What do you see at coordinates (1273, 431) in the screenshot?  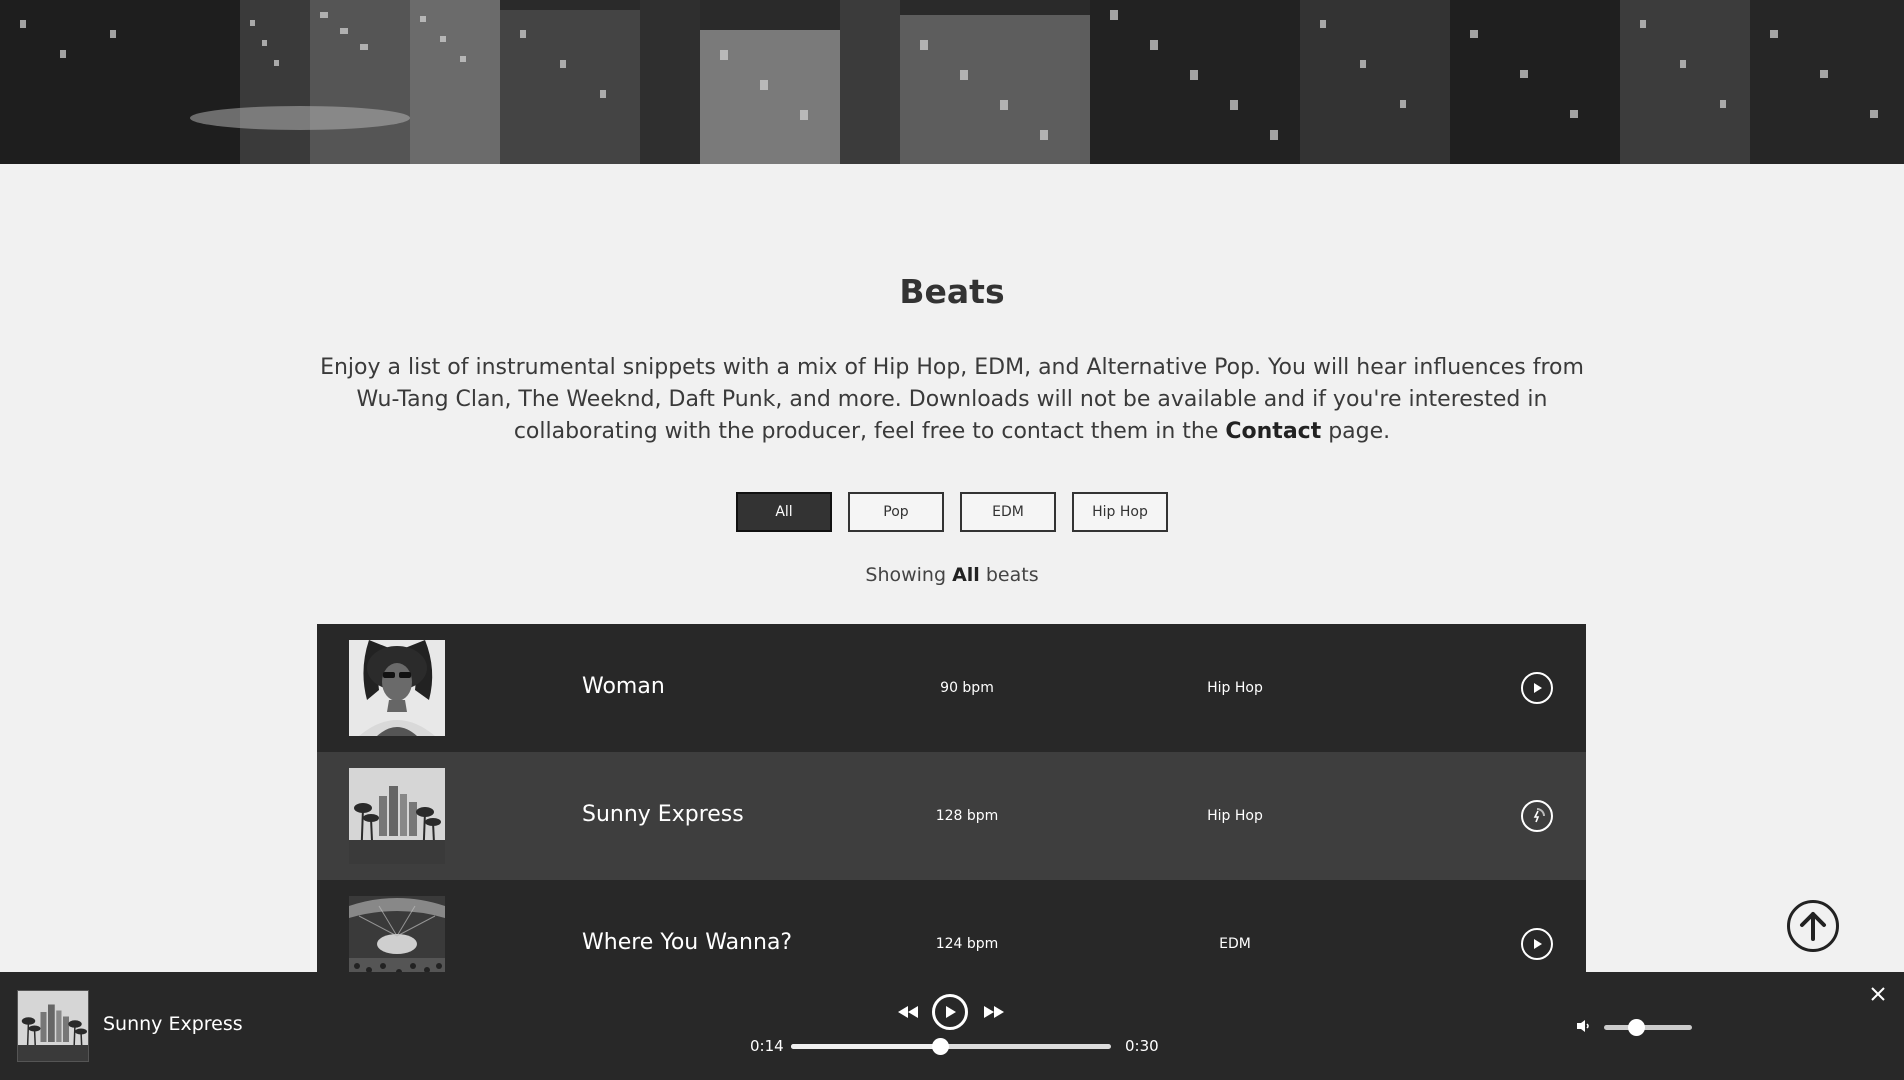 I see `contact-link: Contact` at bounding box center [1273, 431].